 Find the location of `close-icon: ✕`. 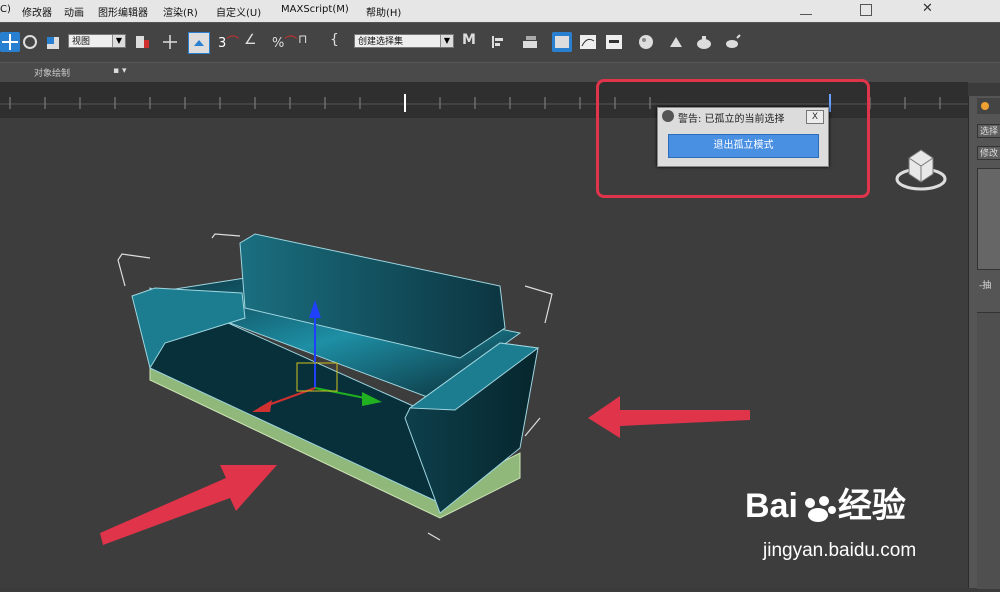

close-icon: ✕ is located at coordinates (927, 8).